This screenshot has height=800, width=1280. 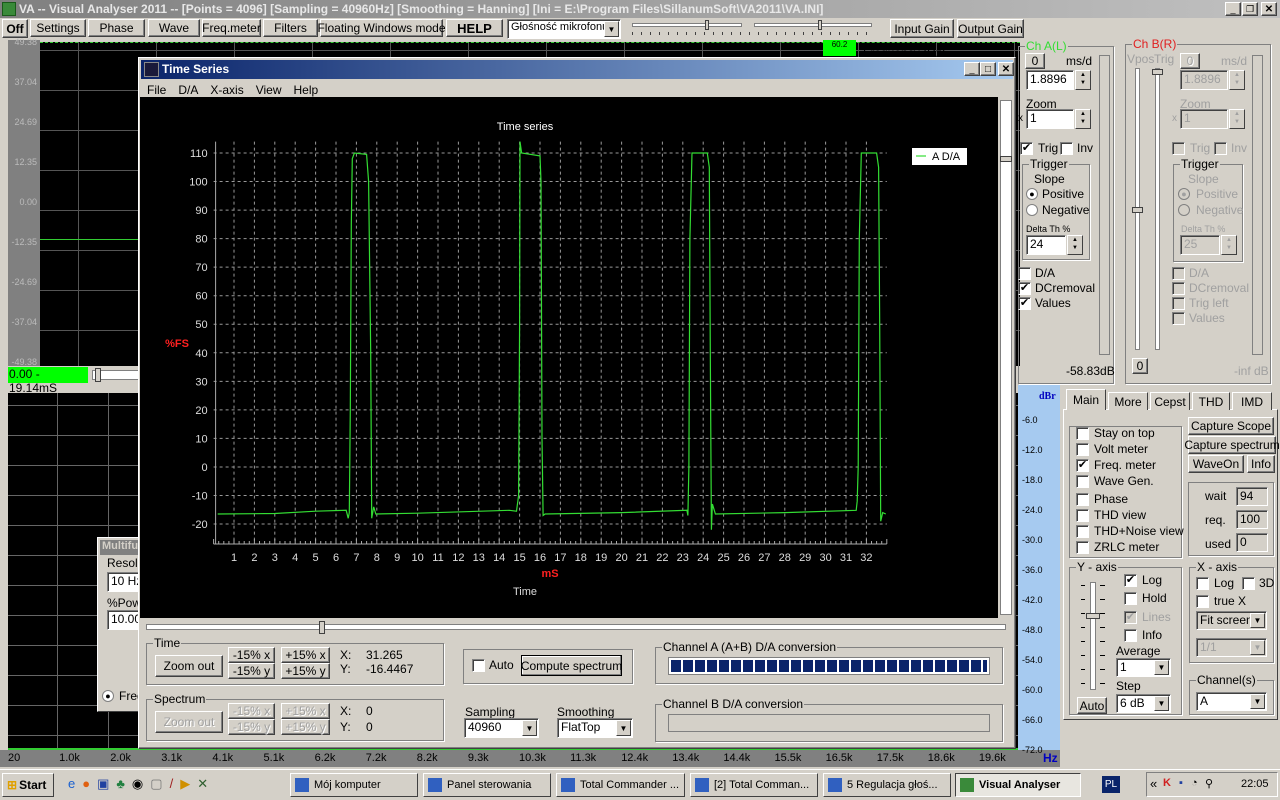 What do you see at coordinates (354, 785) in the screenshot?
I see `taskbar-item: Mój komputer` at bounding box center [354, 785].